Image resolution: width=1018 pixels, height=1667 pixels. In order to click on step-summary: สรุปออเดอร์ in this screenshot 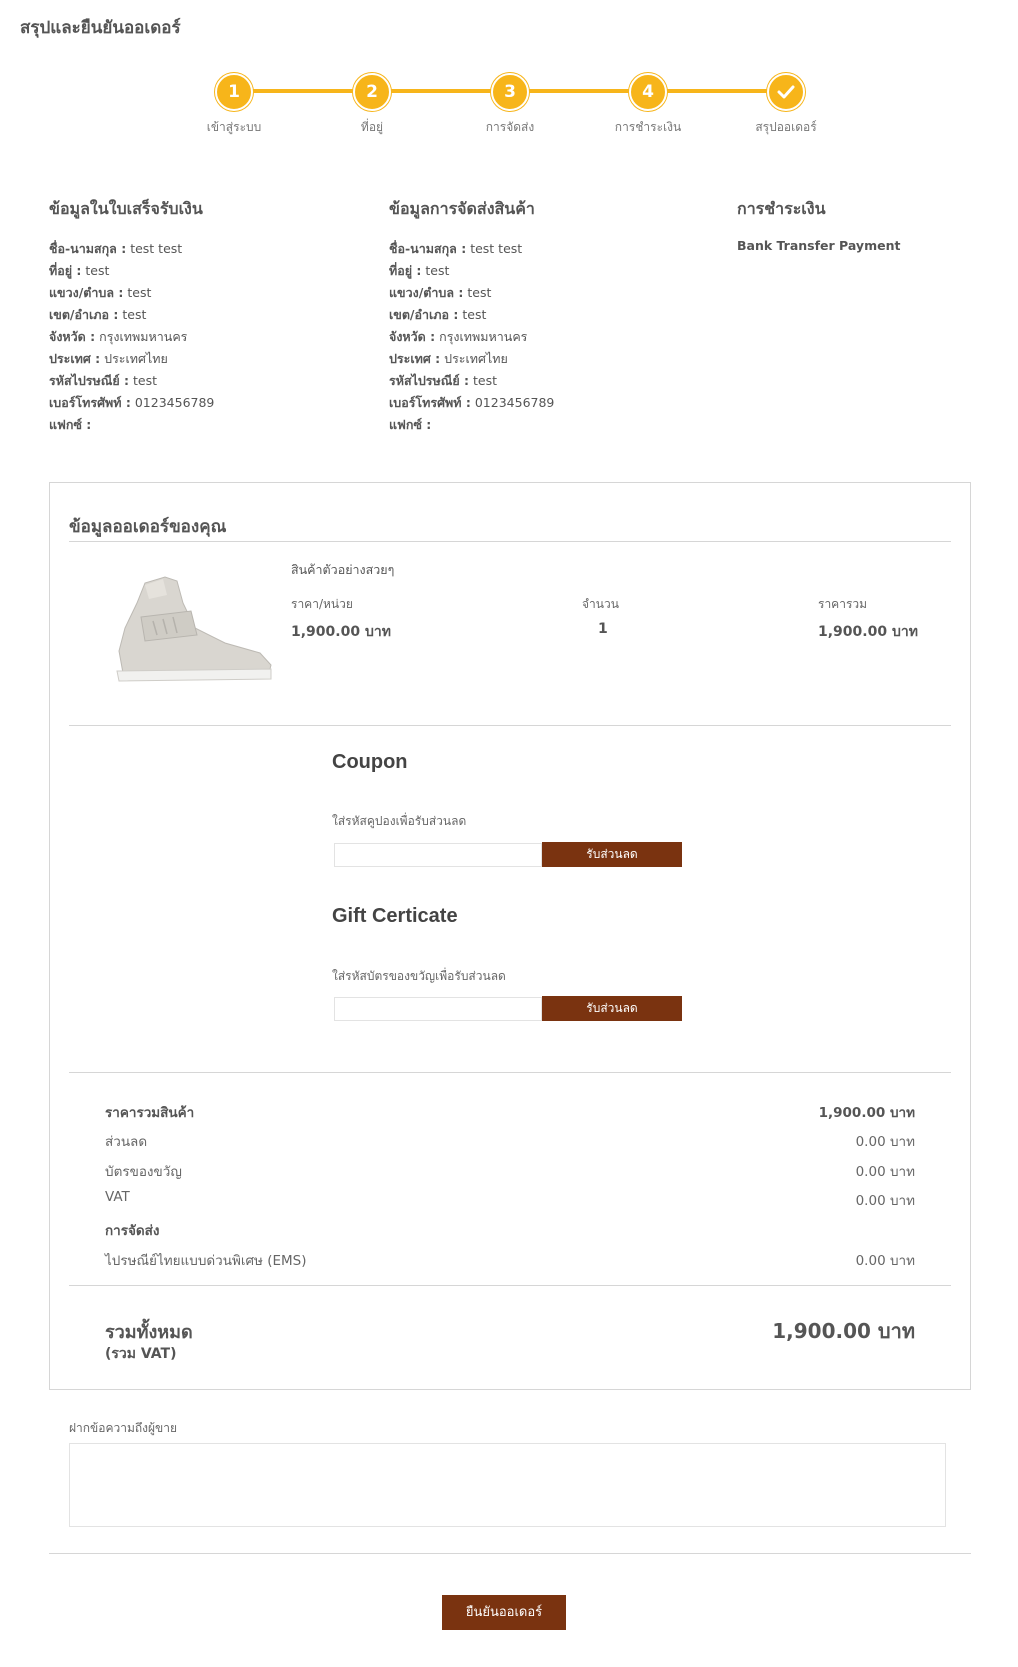, I will do `click(786, 105)`.